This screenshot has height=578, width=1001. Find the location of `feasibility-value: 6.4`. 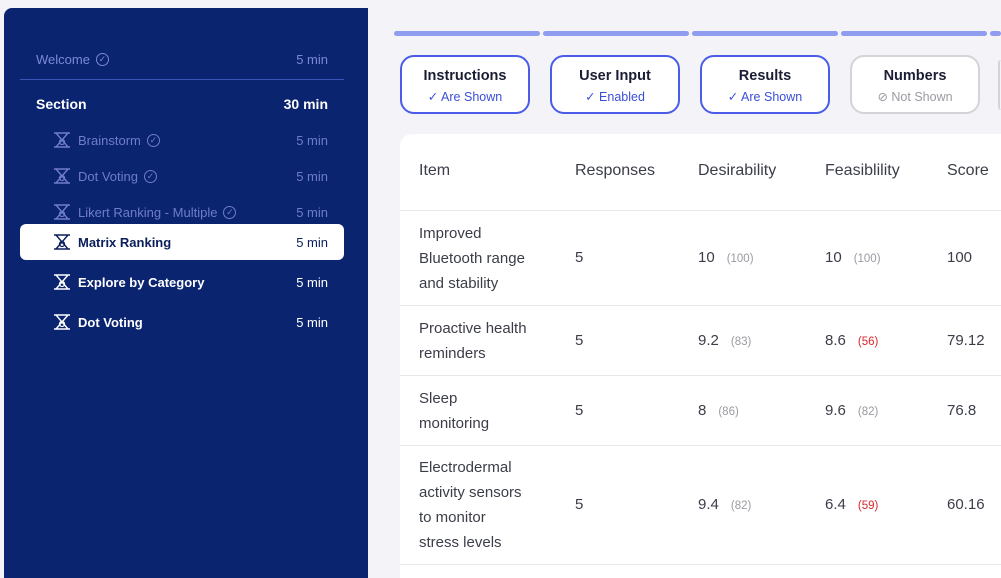

feasibility-value: 6.4 is located at coordinates (835, 504).